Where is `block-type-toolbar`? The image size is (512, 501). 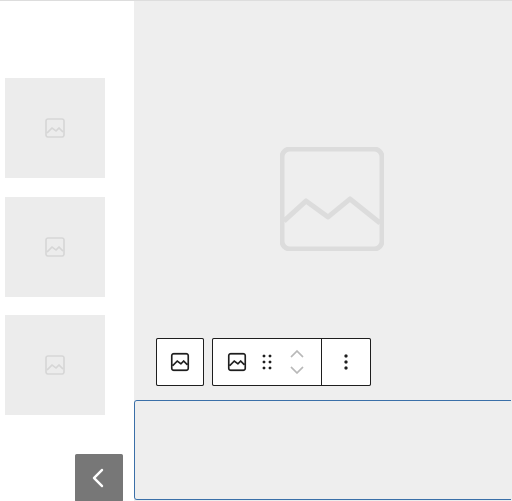
block-type-toolbar is located at coordinates (180, 362).